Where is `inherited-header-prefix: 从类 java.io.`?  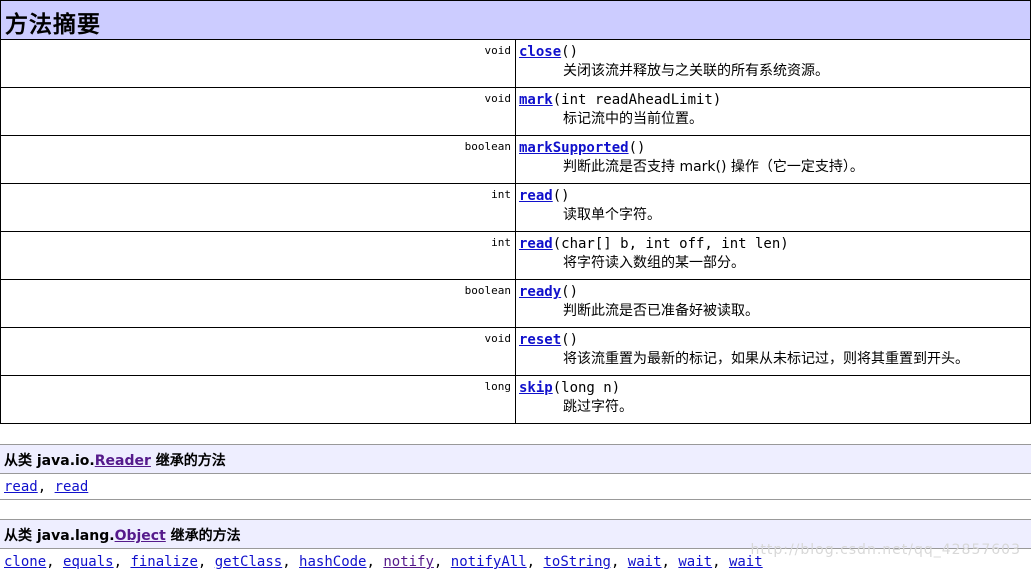
inherited-header-prefix: 从类 java.io. is located at coordinates (49, 461).